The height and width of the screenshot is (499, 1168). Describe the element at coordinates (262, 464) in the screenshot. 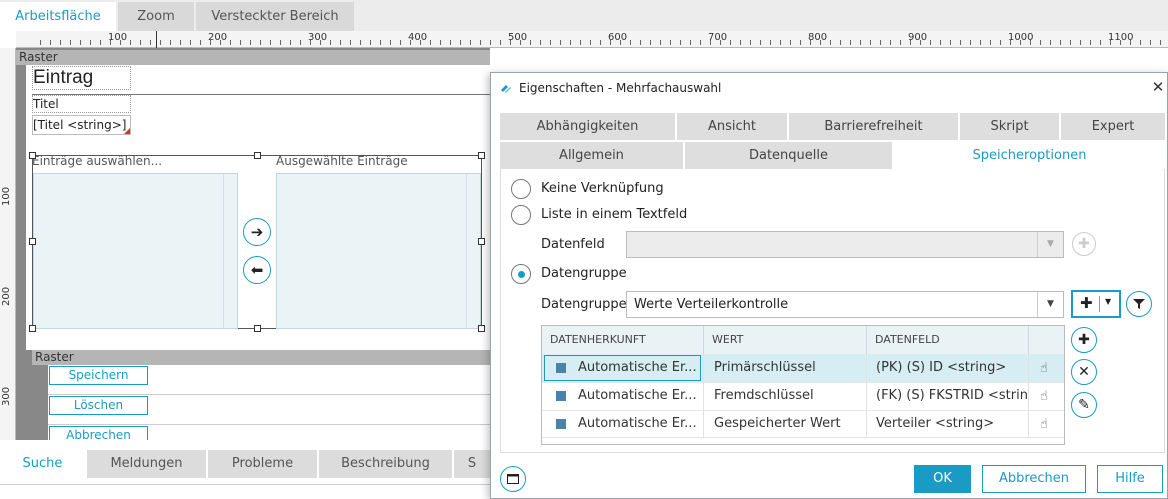

I see `tab-probleme: Probleme` at that location.